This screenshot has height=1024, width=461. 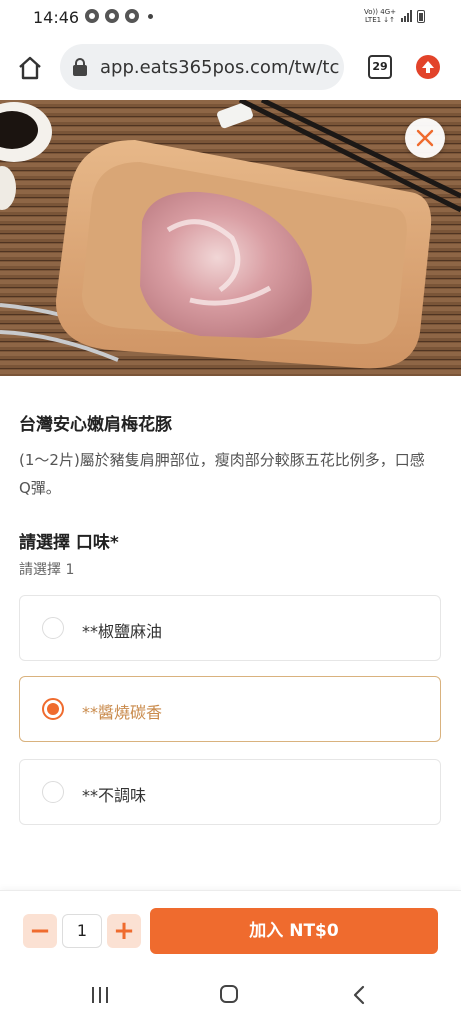 I want to click on flavor-option-selected: **醬燒碳香, so click(x=230, y=709).